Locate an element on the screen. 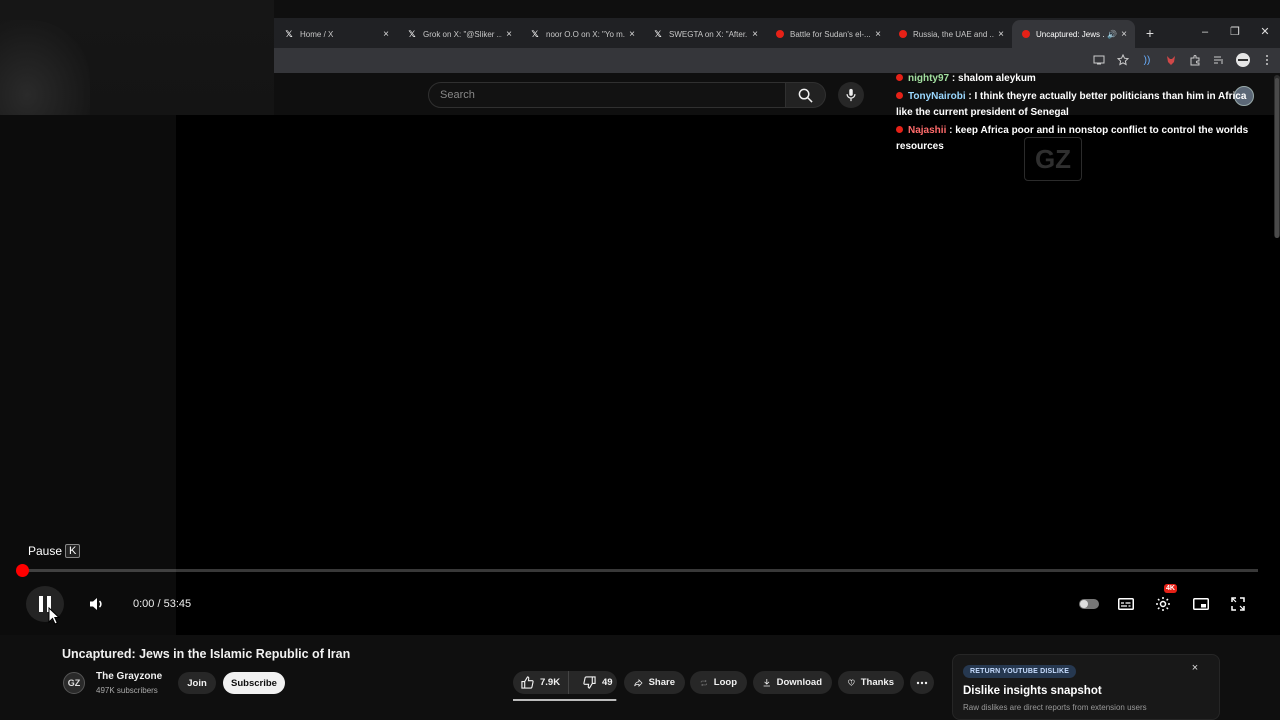  loop-label: Loop is located at coordinates (725, 682).